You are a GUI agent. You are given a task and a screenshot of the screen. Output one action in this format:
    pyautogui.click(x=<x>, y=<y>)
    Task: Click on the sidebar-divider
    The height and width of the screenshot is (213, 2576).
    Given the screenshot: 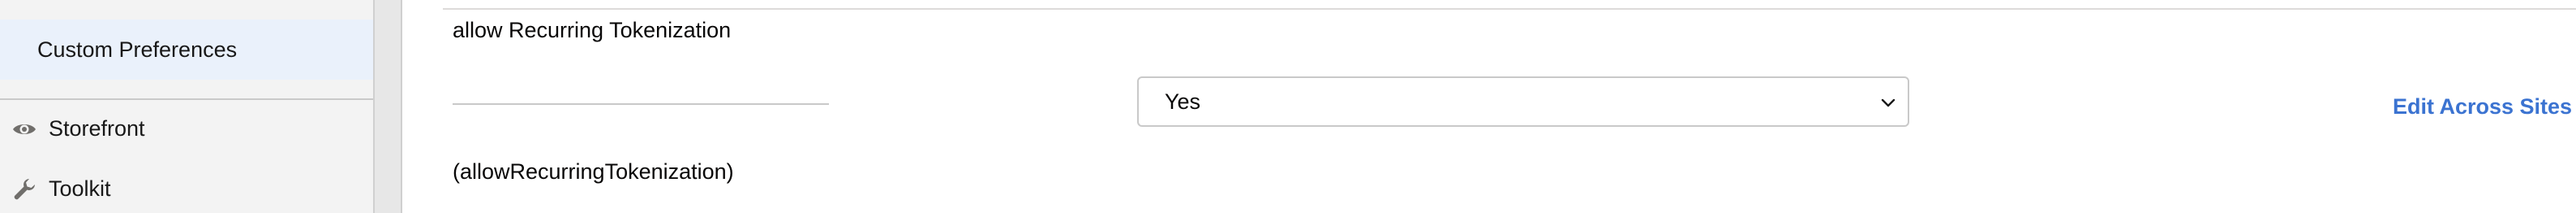 What is the action you would take?
    pyautogui.click(x=186, y=99)
    